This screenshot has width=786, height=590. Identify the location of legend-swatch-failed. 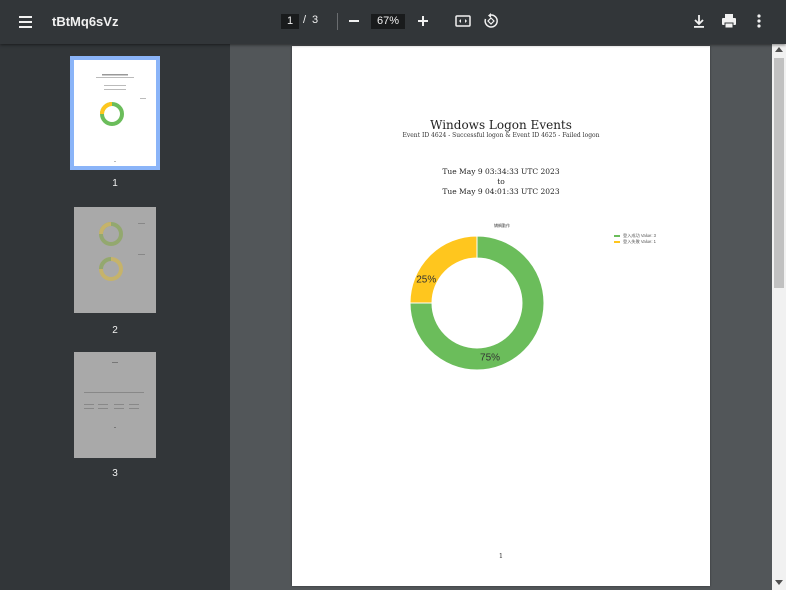
(617, 242).